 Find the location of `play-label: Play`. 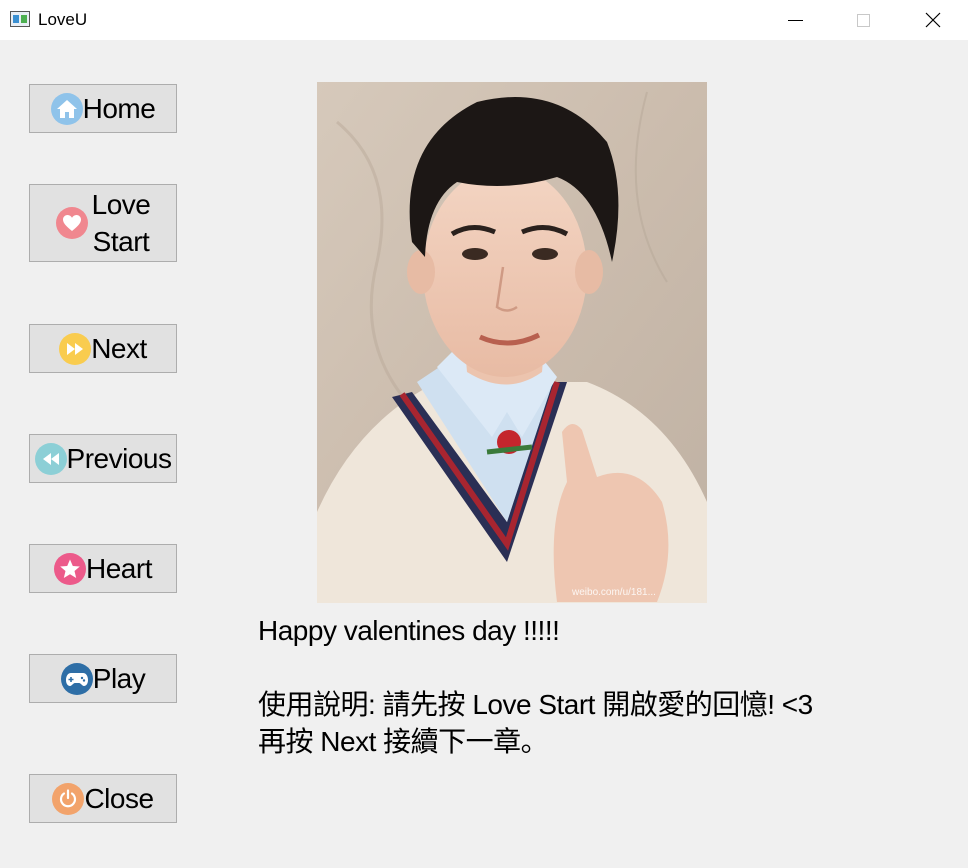

play-label: Play is located at coordinates (119, 678).